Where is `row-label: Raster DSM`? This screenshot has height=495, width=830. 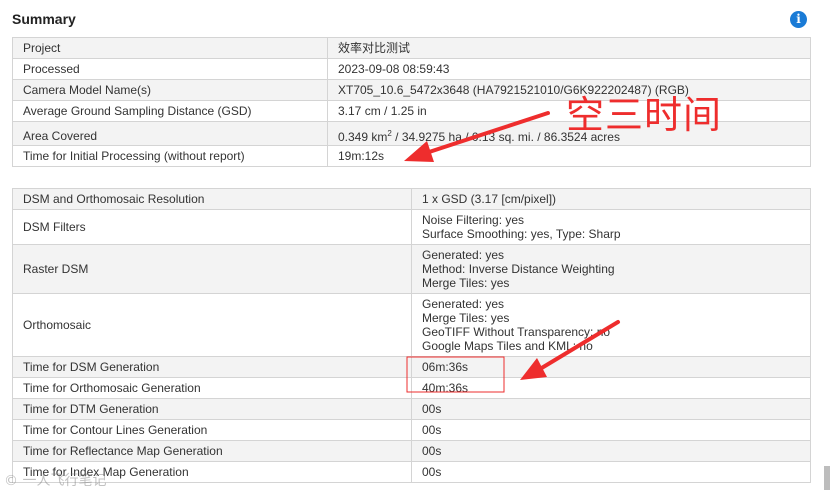
row-label: Raster DSM is located at coordinates (212, 269).